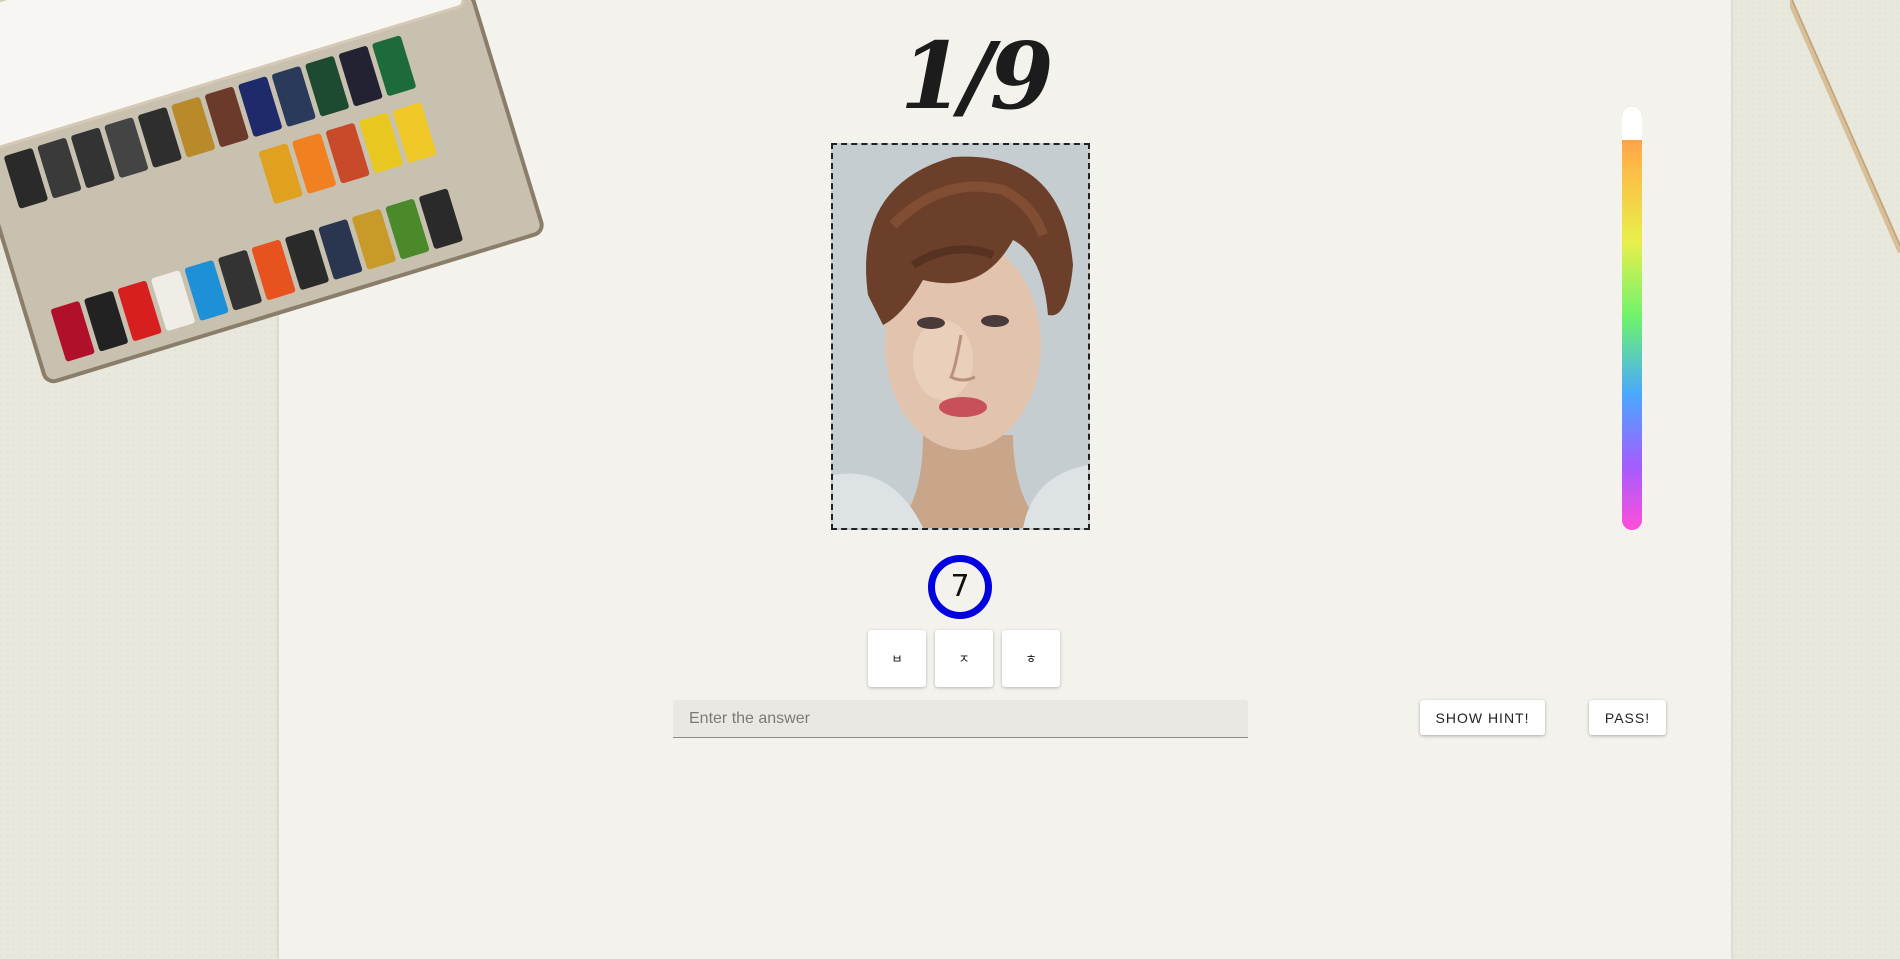  Describe the element at coordinates (960, 719) in the screenshot. I see `answer-input` at that location.